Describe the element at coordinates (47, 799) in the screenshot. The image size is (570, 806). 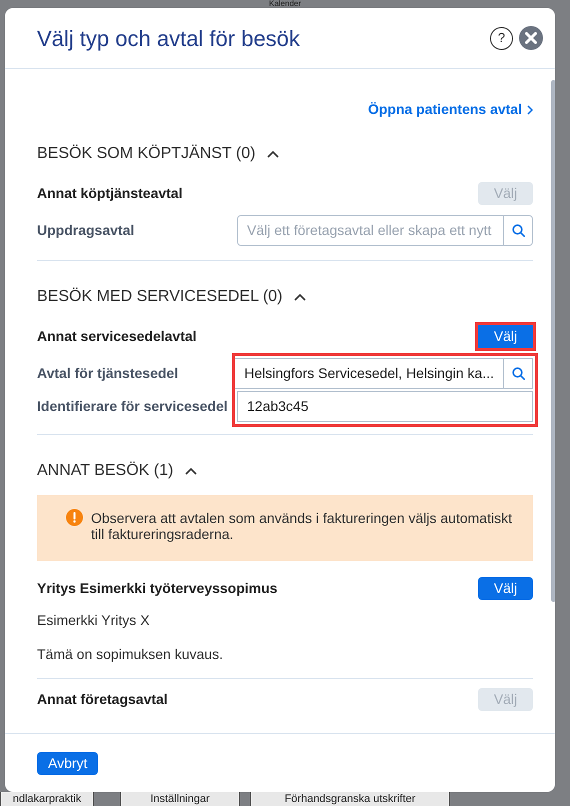
I see `app-tab: ndlakarpraktik` at that location.